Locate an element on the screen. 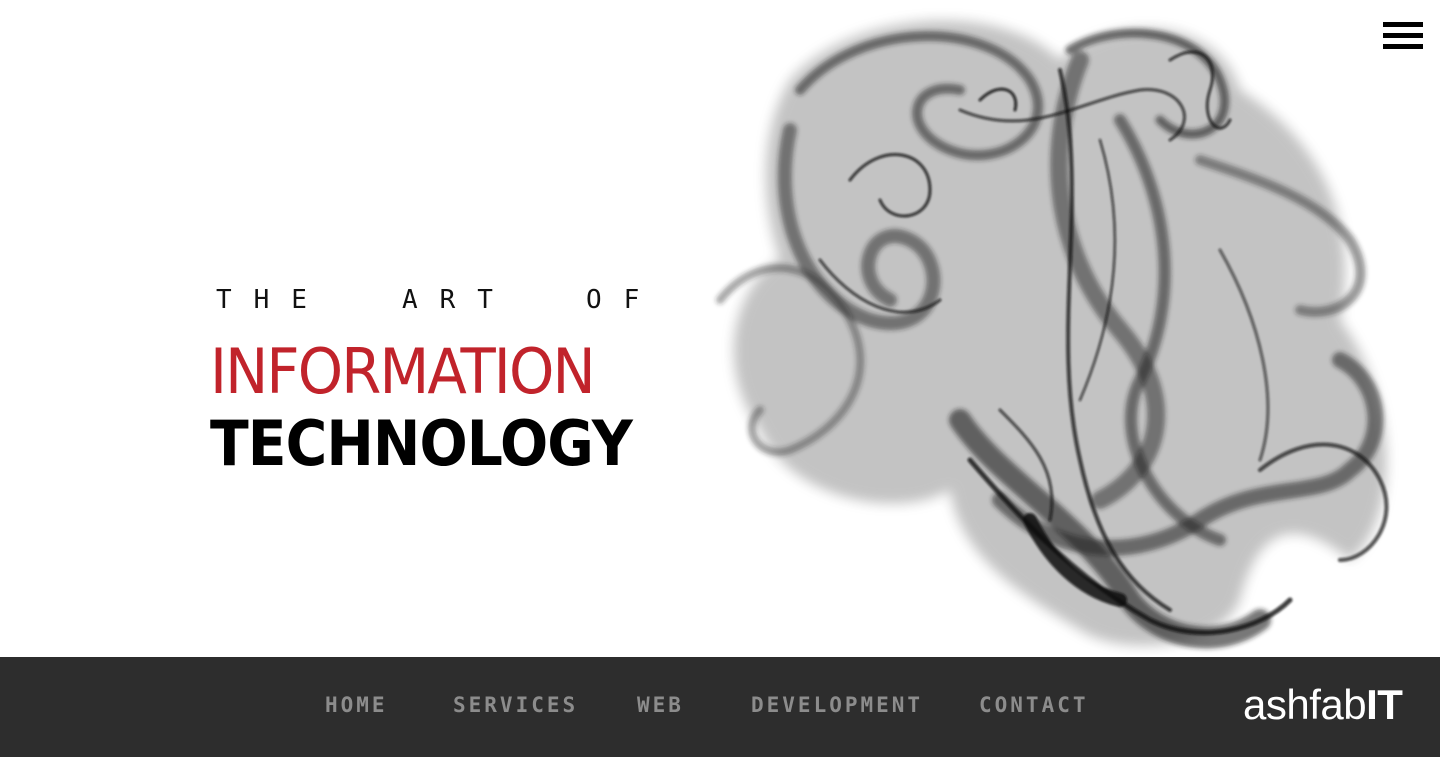 The width and height of the screenshot is (1440, 757). nav-contact: CONTACT is located at coordinates (1034, 705).